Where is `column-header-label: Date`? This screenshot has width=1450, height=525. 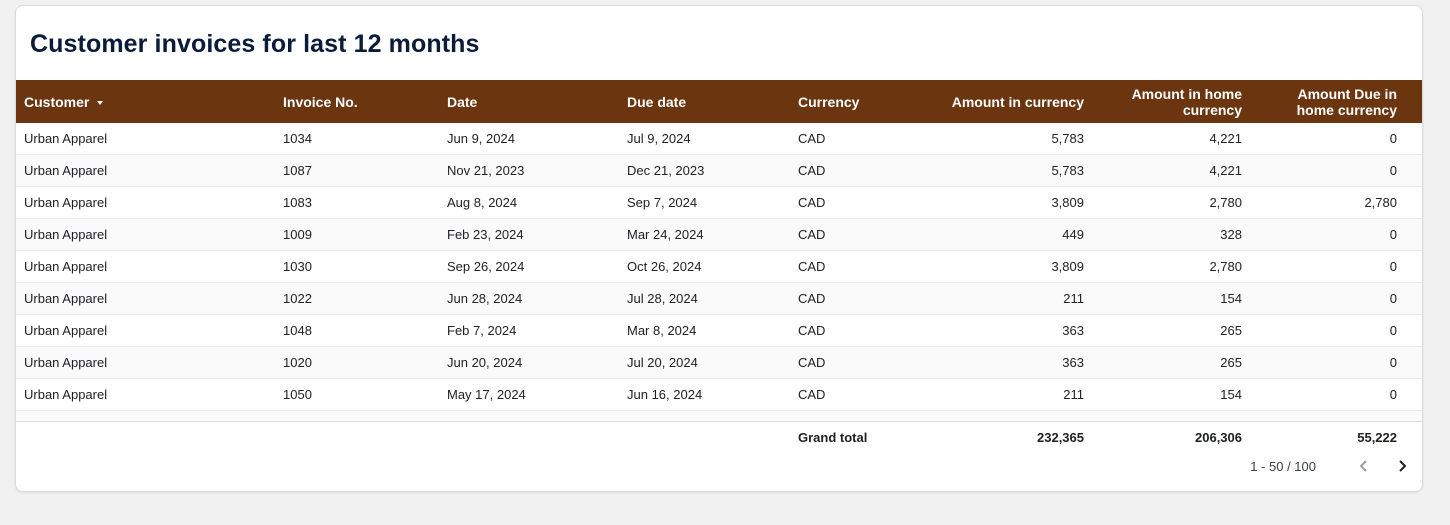 column-header-label: Date is located at coordinates (462, 101).